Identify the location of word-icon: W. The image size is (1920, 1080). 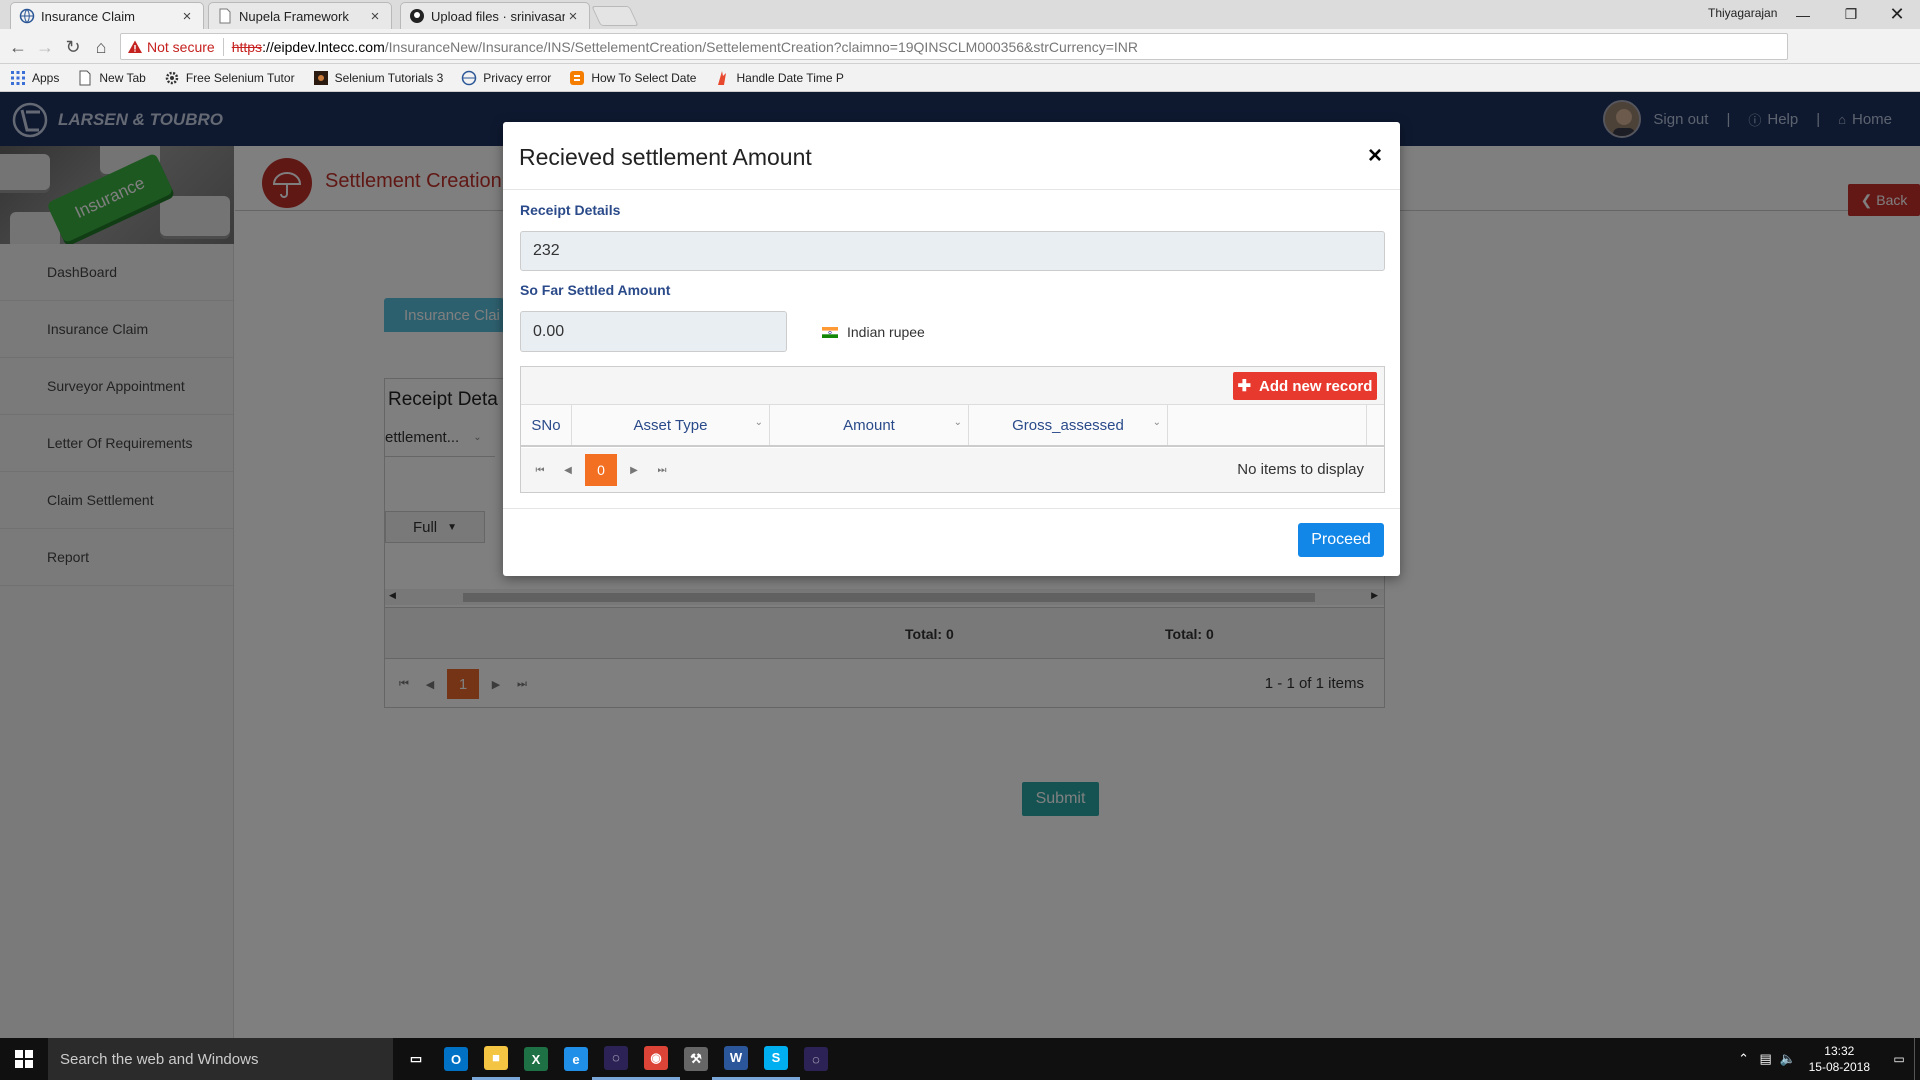
(736, 1057).